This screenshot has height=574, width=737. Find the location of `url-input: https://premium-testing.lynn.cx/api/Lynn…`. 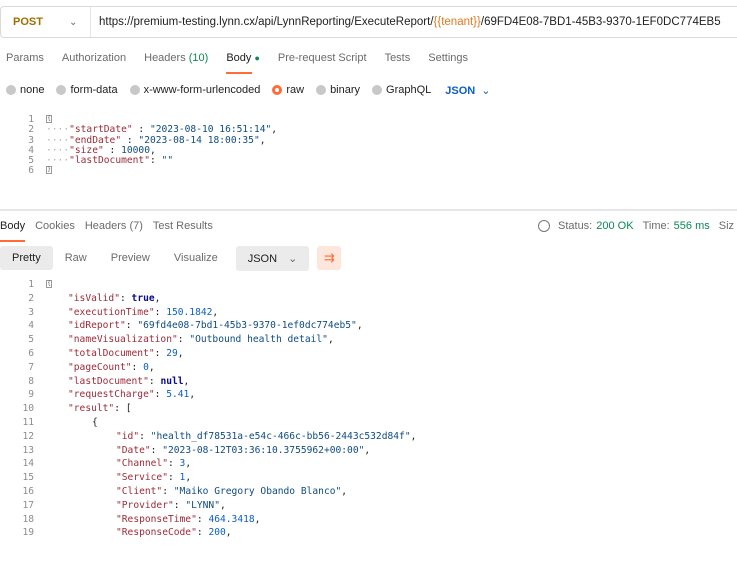

url-input: https://premium-testing.lynn.cx/api/Lynn… is located at coordinates (406, 22).